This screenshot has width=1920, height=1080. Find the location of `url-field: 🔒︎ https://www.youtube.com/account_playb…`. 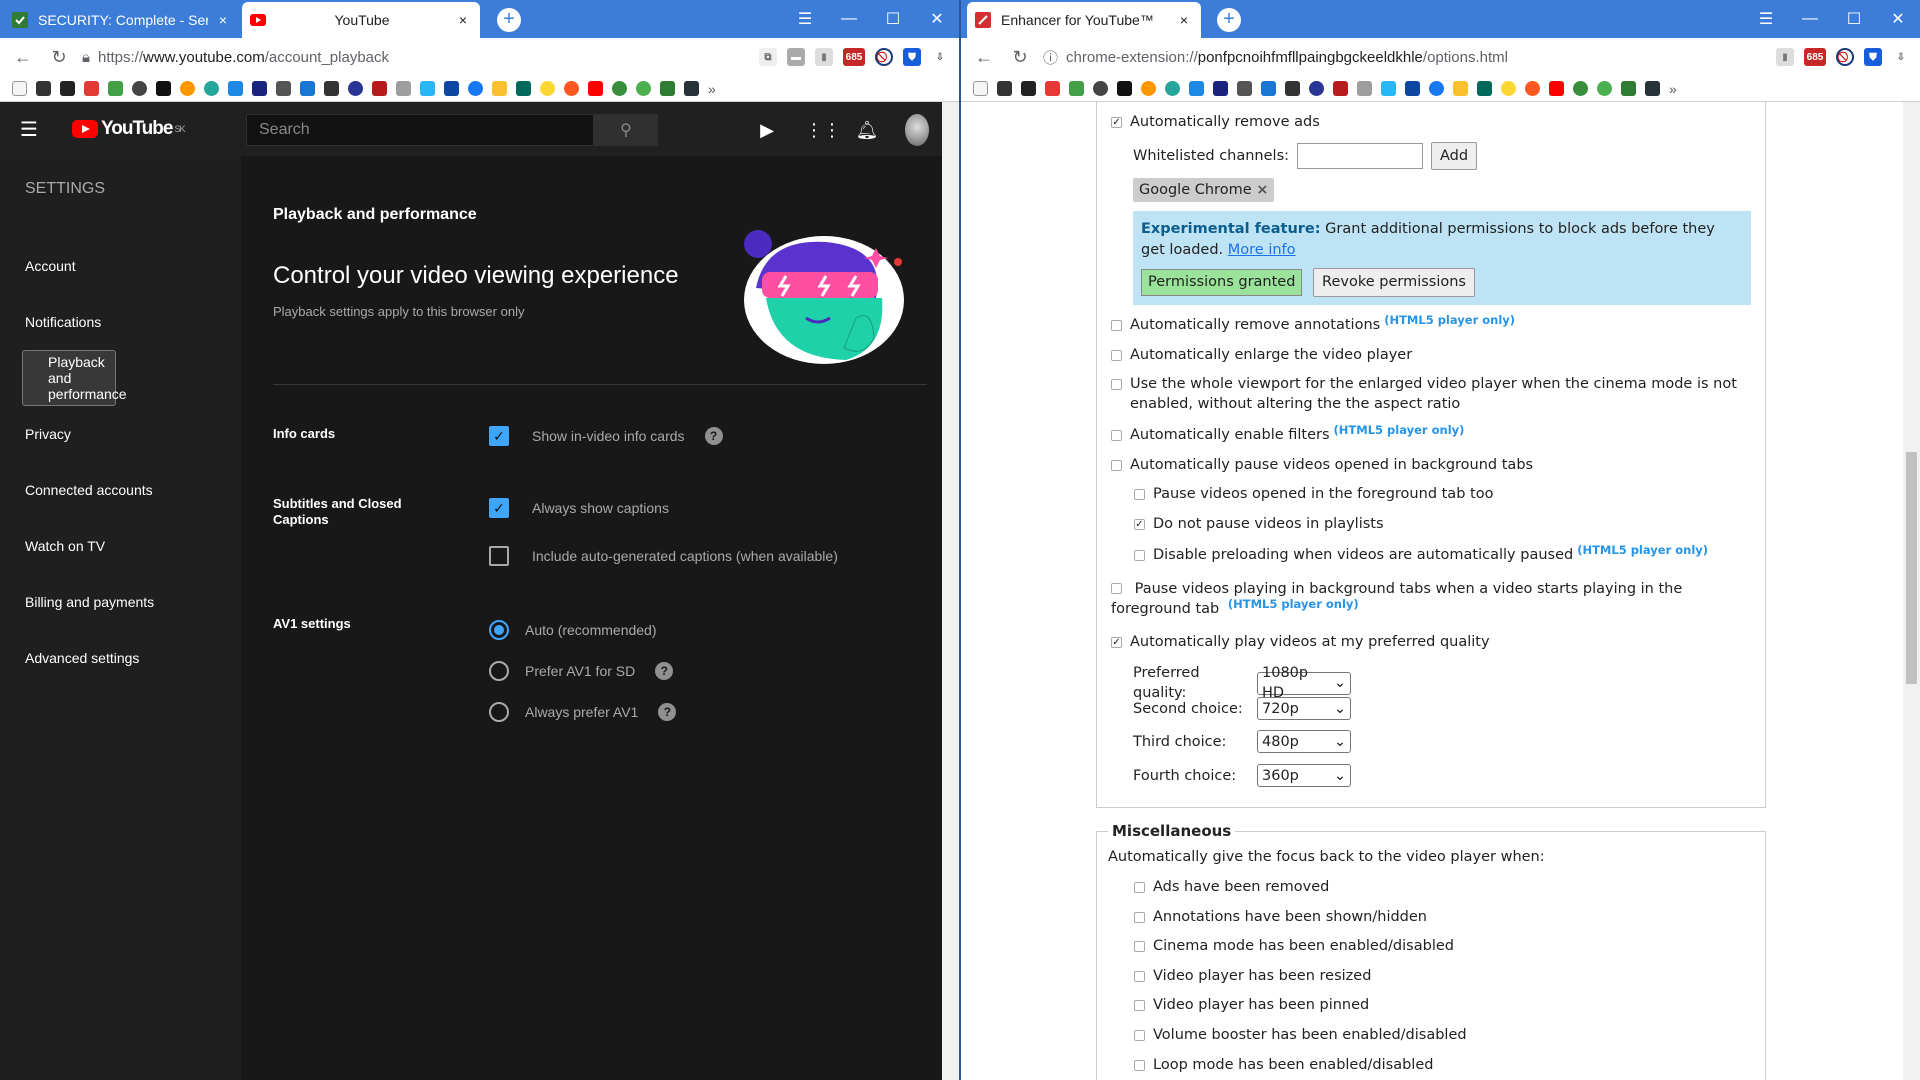

url-field: 🔒︎ https://www.youtube.com/account_playb… is located at coordinates (415, 57).